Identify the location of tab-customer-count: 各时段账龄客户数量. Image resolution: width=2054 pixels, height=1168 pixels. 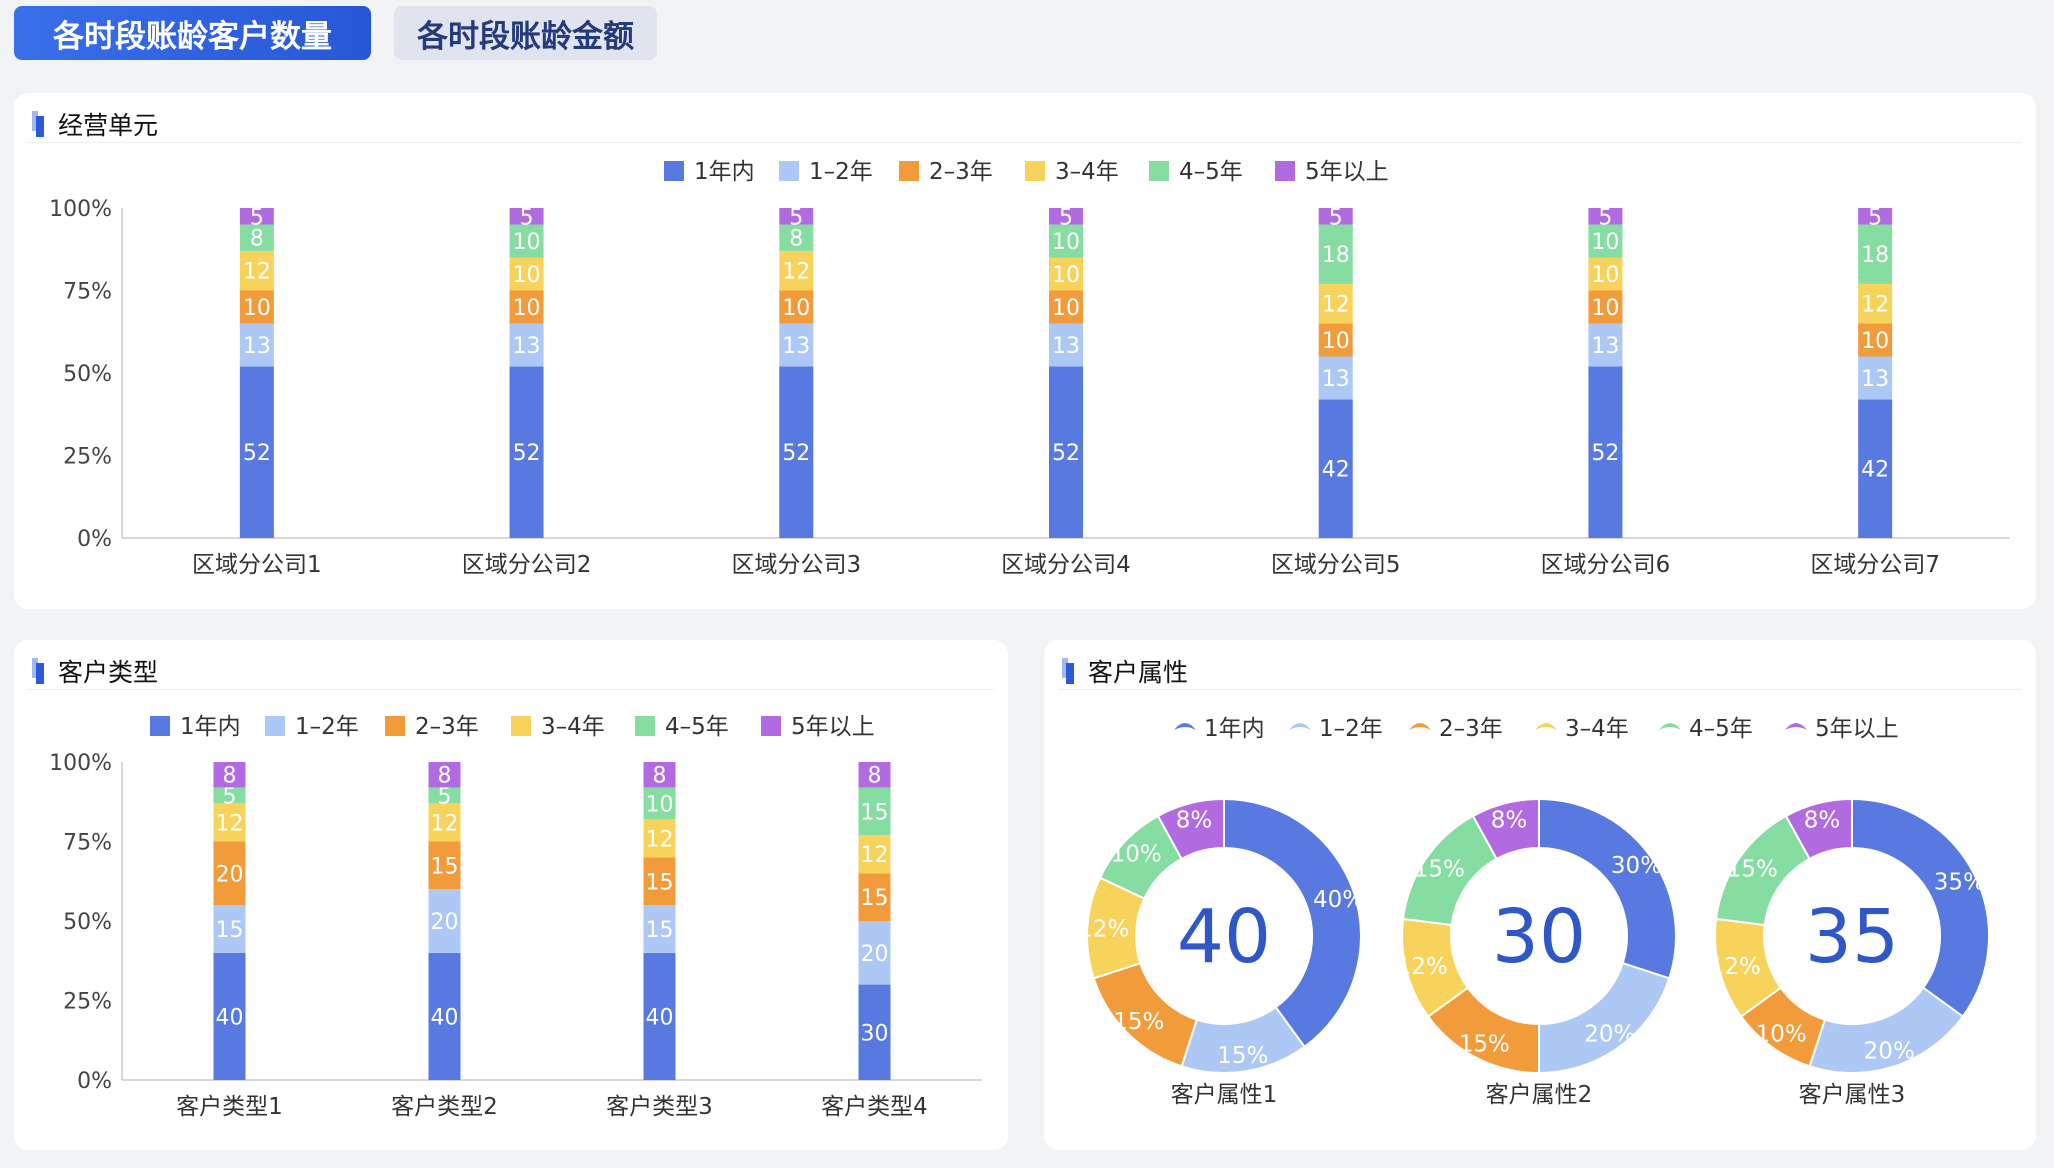
(192, 33).